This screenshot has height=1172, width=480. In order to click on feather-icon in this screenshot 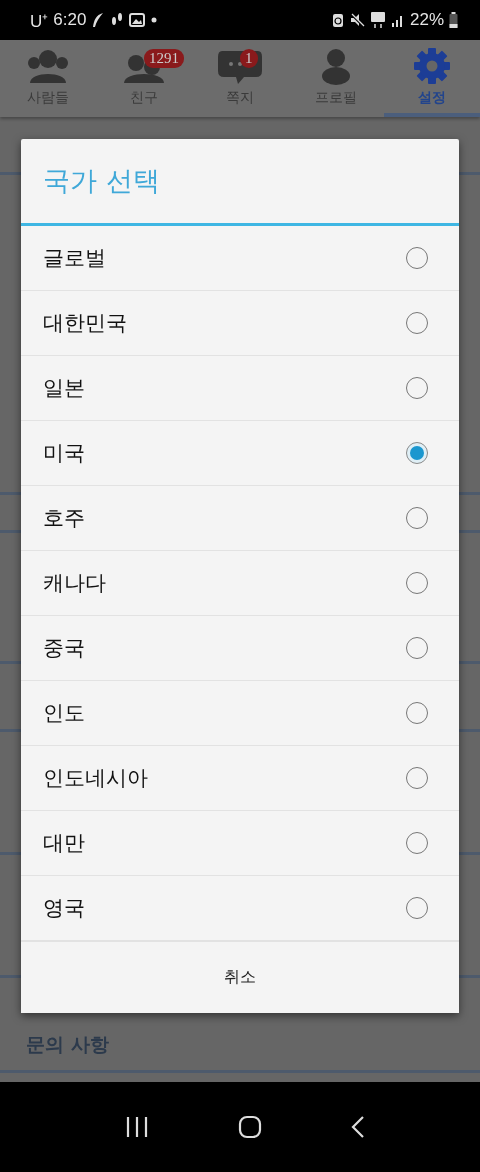, I will do `click(98, 20)`.